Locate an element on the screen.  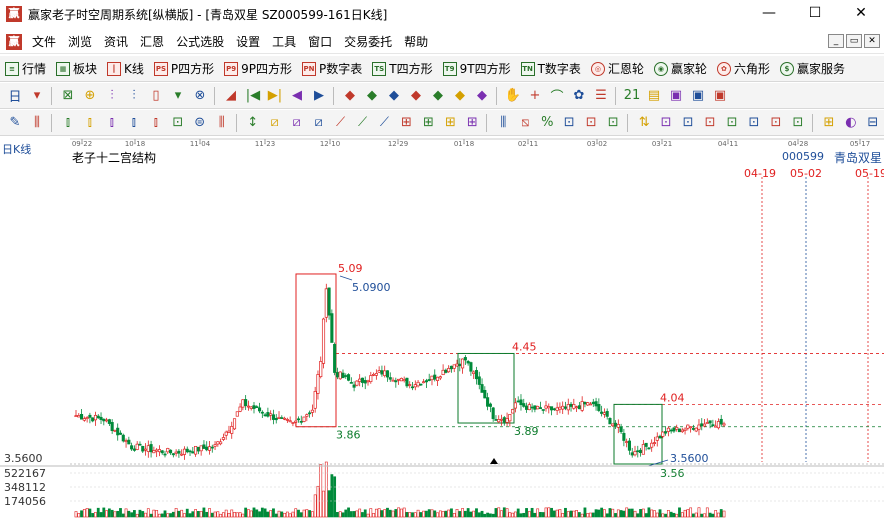
mdi-restore-button: ▭ is located at coordinates (854, 41).